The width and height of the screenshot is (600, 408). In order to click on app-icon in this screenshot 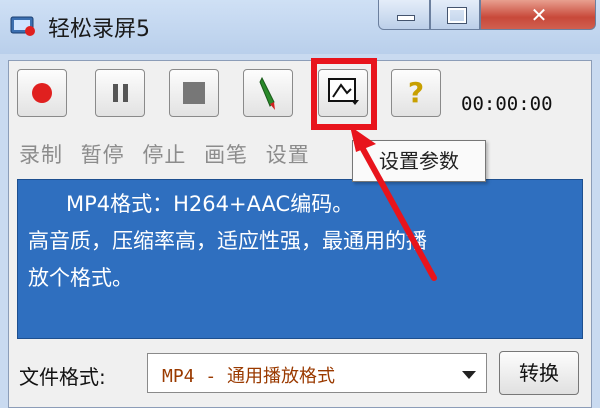, I will do `click(22, 26)`.